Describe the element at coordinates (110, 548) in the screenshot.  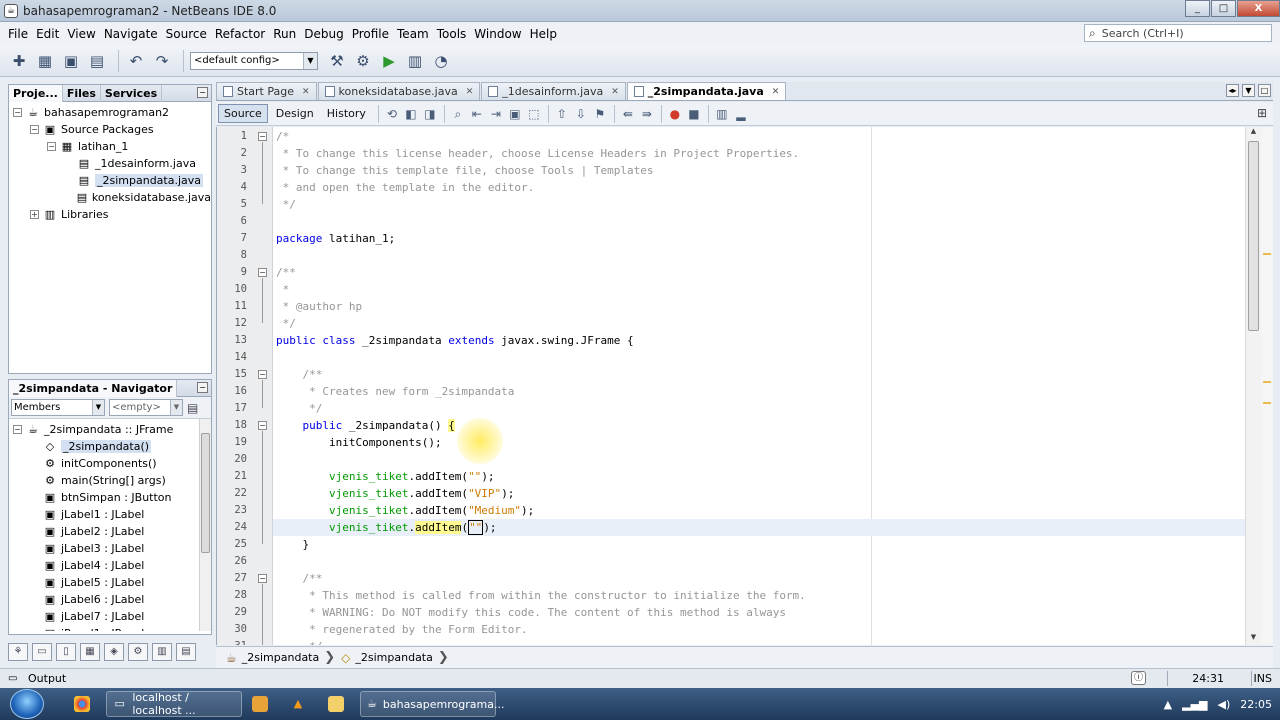
I see `tree-item: ▣ jLabel3 : JLabel` at that location.